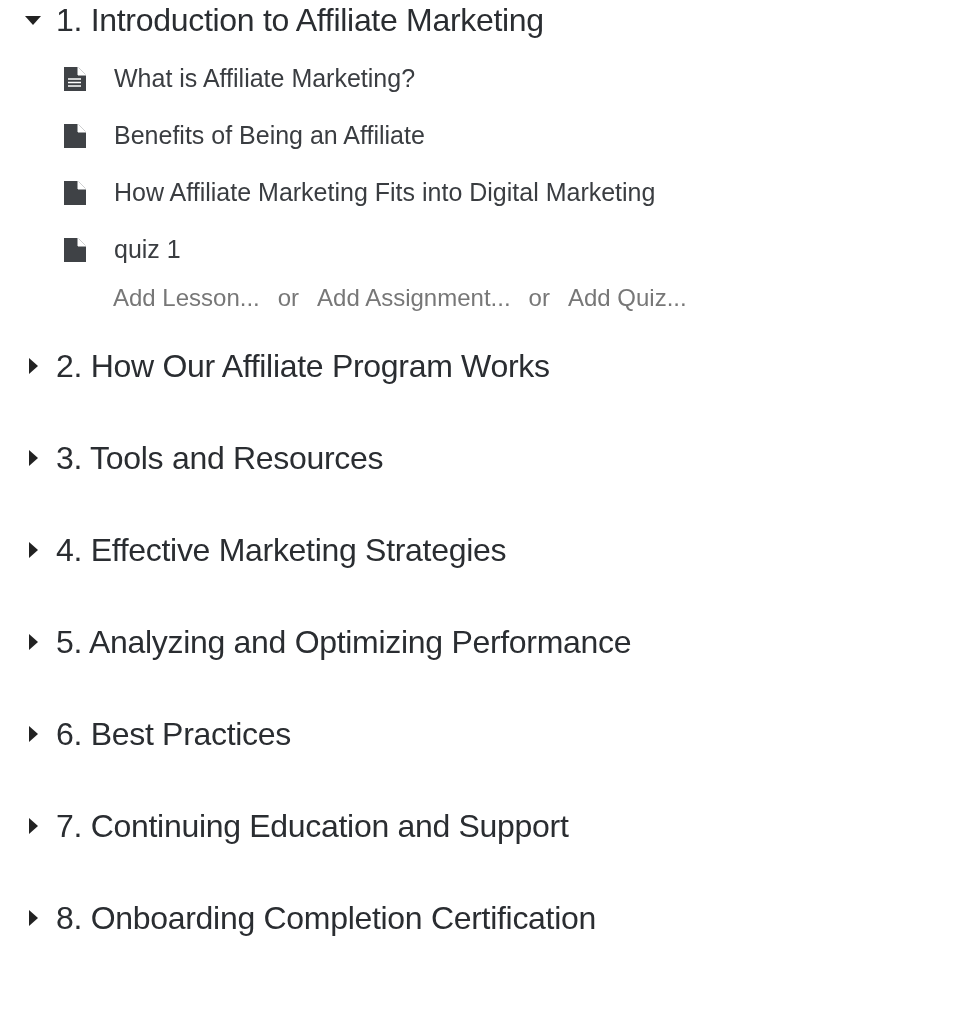  I want to click on lesson-link: Benefits of Being an Affiliate, so click(269, 135).